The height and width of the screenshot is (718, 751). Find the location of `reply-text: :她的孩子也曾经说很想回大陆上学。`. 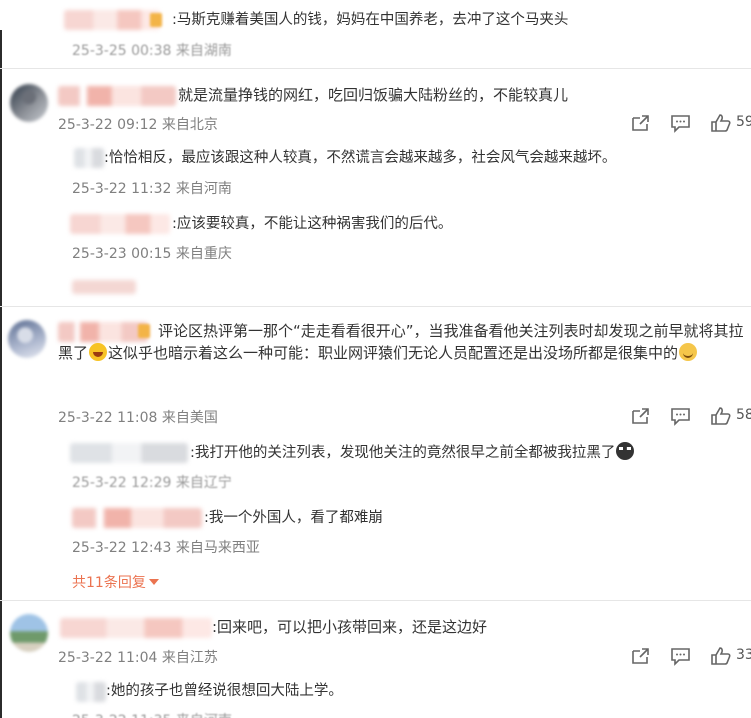

reply-text: :她的孩子也曾经说很想回大陆上学。 is located at coordinates (224, 691).